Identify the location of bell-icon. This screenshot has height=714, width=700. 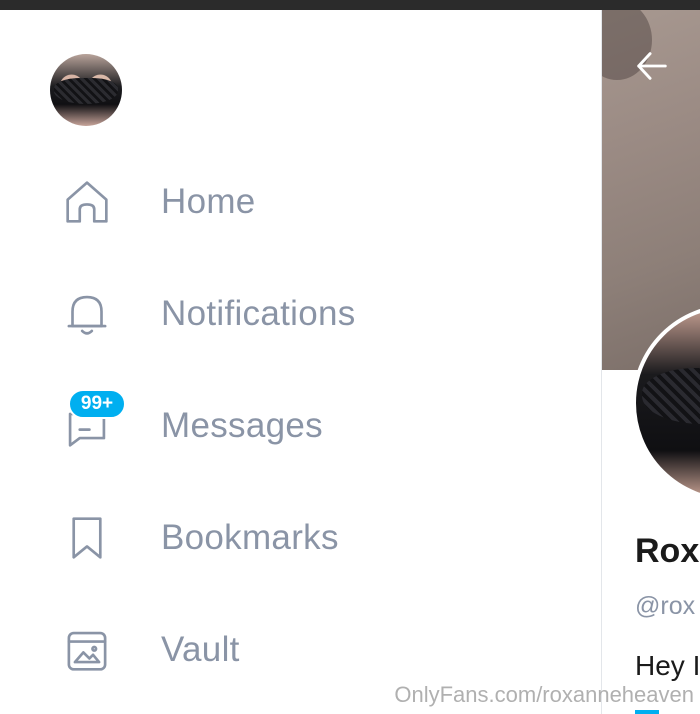
(87, 314).